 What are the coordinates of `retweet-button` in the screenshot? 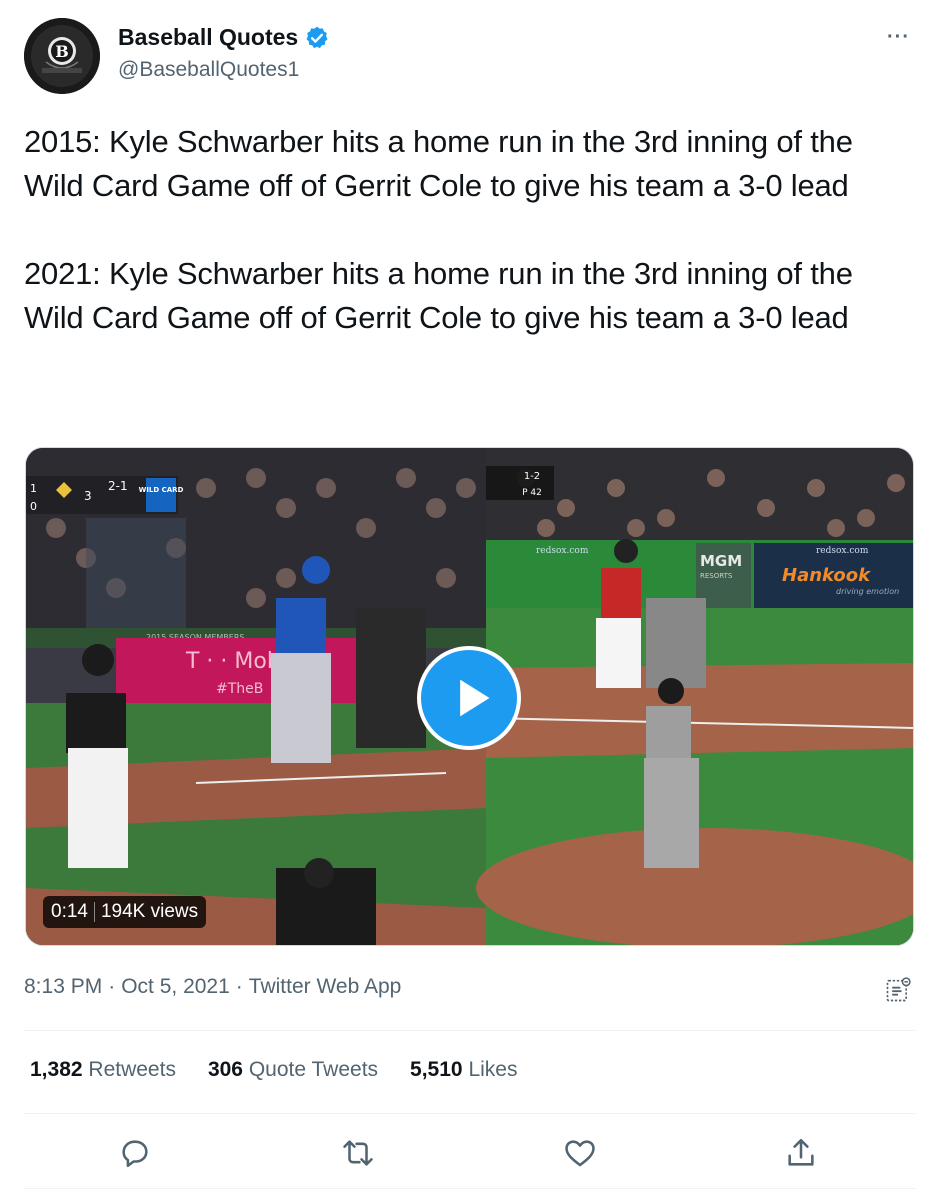 It's located at (358, 1153).